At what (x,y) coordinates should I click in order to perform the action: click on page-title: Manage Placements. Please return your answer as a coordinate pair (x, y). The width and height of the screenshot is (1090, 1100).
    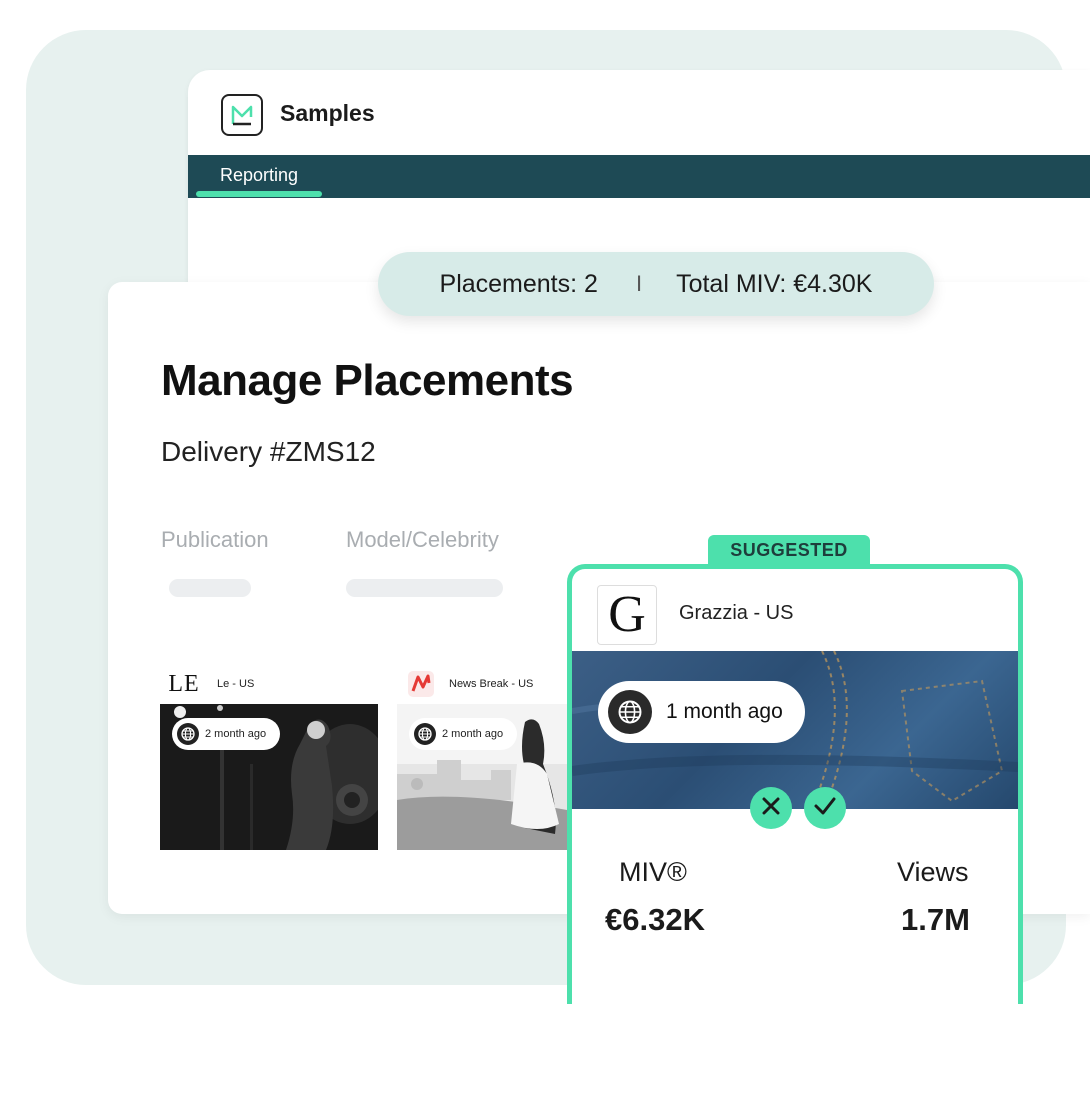
    Looking at the image, I should click on (367, 380).